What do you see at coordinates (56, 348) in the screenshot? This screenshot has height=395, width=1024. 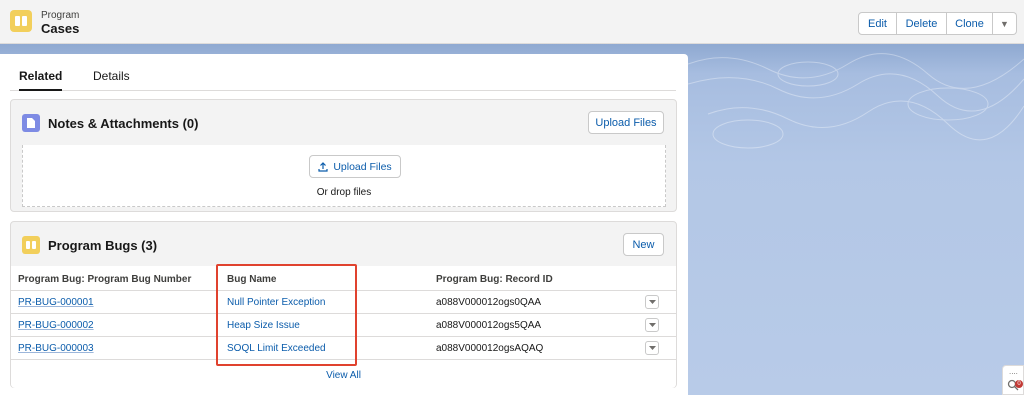 I see `bug-number-link: PR-BUG-000003` at bounding box center [56, 348].